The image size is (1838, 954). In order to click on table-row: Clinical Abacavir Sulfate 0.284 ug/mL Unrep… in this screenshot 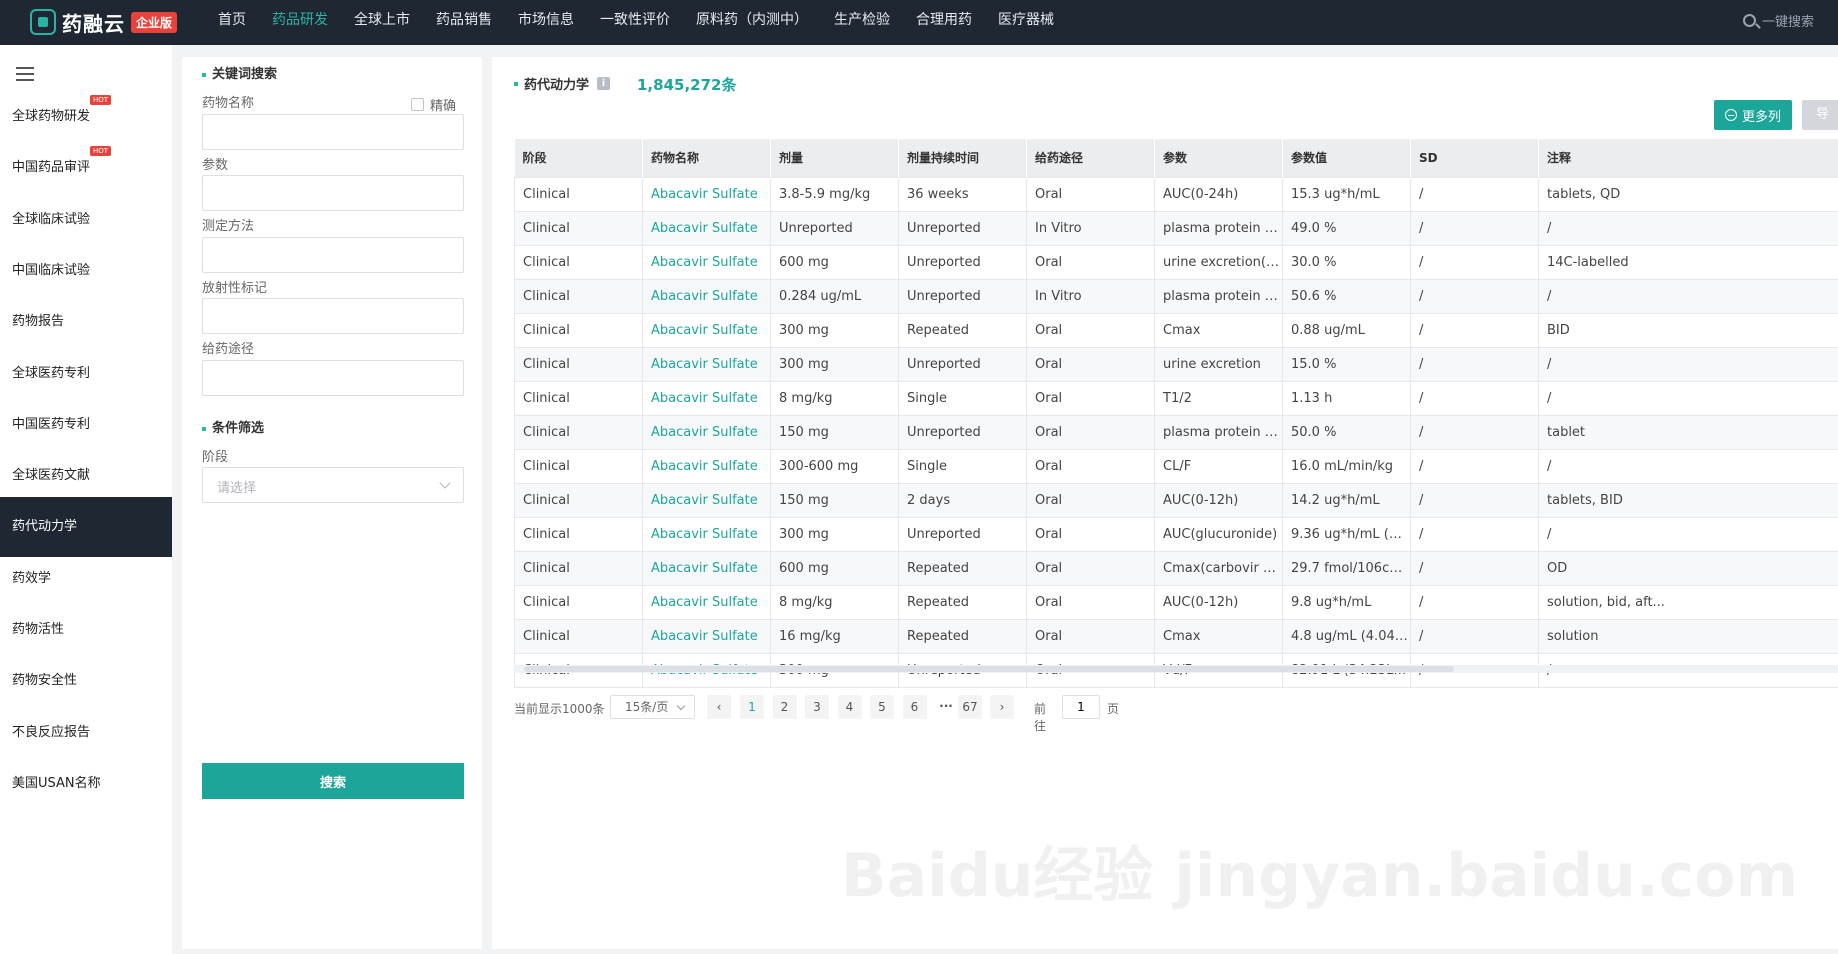, I will do `click(1176, 296)`.